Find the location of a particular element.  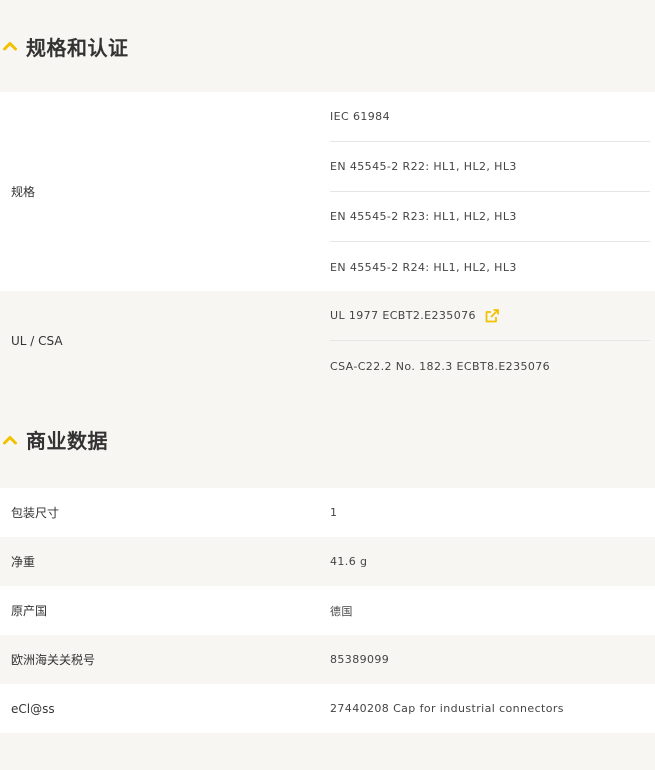

row-label: 包装尺寸 is located at coordinates (35, 513).